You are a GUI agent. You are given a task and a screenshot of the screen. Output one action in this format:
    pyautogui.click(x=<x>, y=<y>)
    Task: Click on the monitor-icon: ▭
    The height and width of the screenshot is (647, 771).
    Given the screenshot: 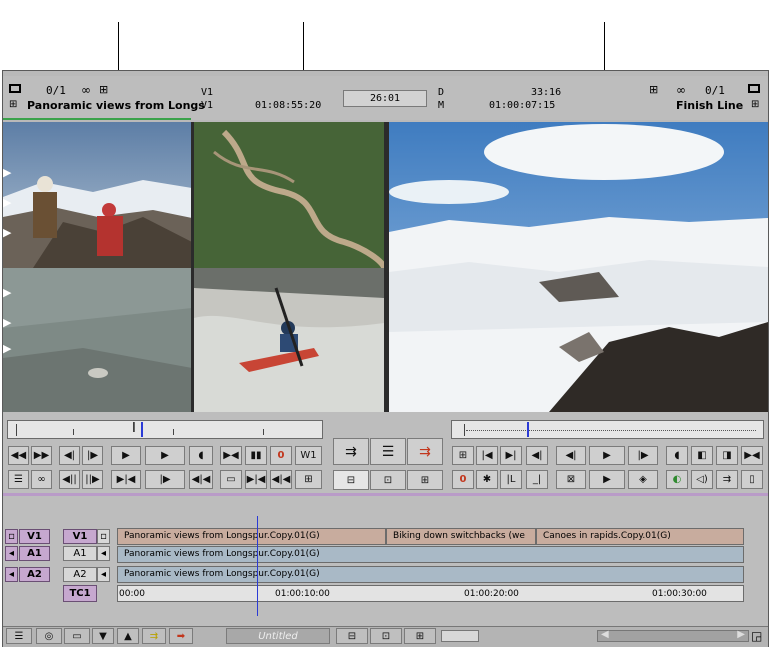 What is the action you would take?
    pyautogui.click(x=77, y=636)
    